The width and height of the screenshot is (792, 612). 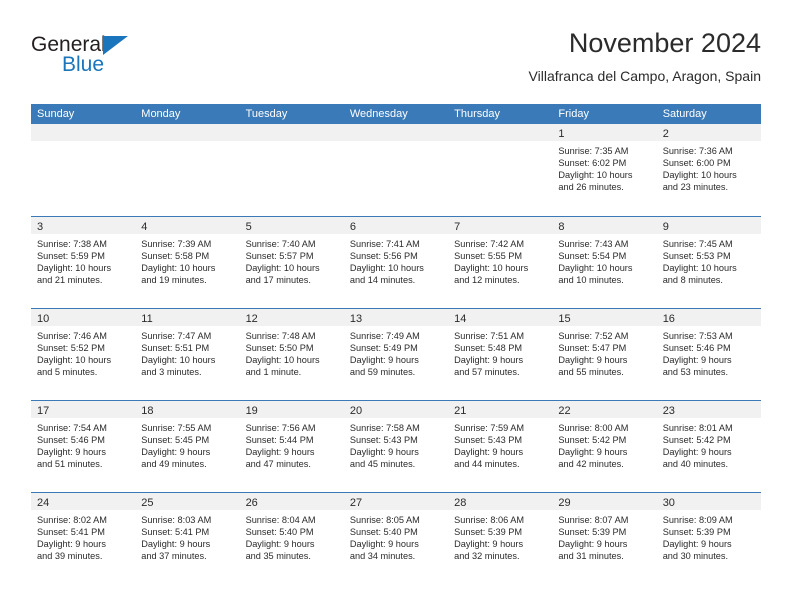 What do you see at coordinates (278, 464) in the screenshot?
I see `daylight-text-line2: and 47 minutes.` at bounding box center [278, 464].